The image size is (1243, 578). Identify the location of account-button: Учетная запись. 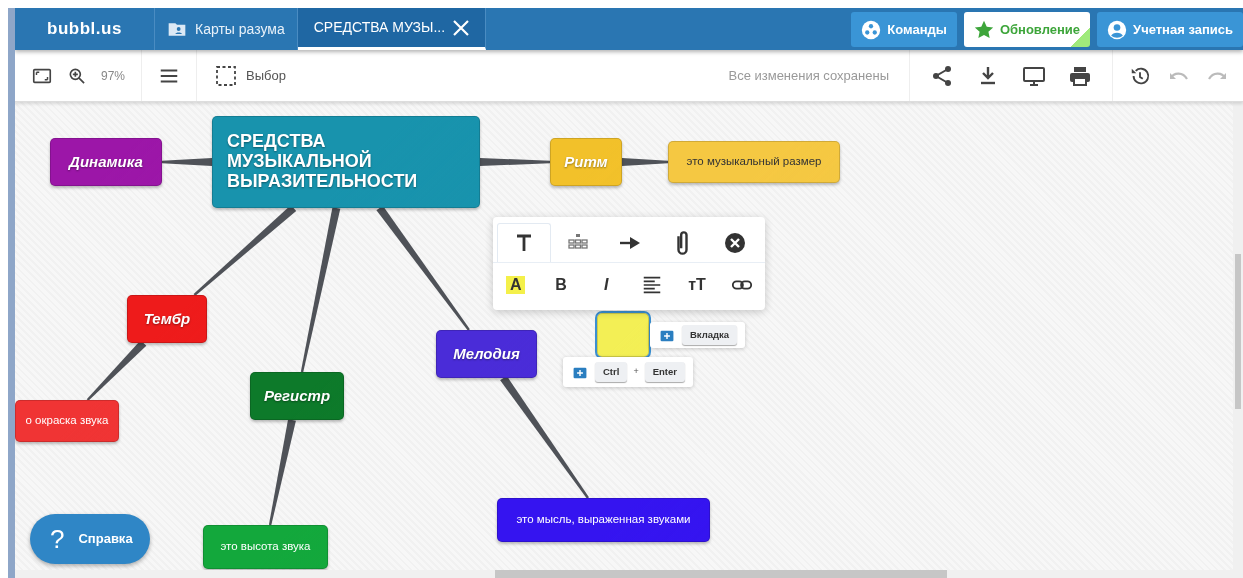
(1170, 29).